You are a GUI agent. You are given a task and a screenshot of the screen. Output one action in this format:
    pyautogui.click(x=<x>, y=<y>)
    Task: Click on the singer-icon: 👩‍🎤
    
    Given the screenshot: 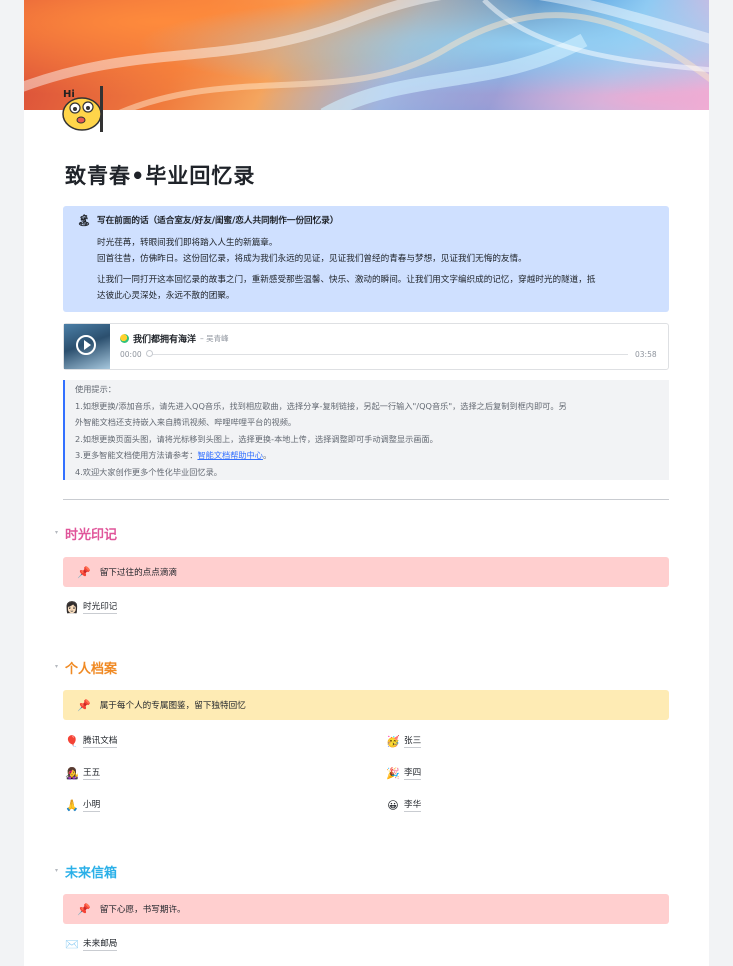 What is the action you would take?
    pyautogui.click(x=72, y=773)
    